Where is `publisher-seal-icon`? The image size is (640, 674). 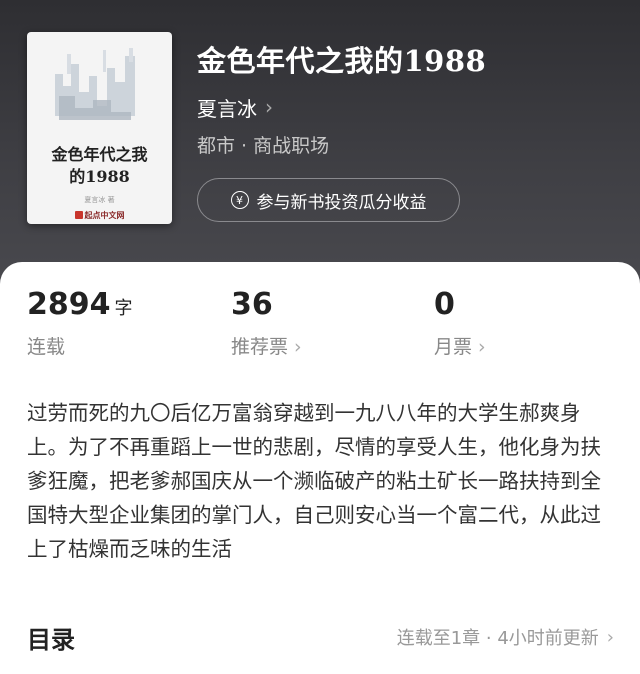
publisher-seal-icon is located at coordinates (78, 215).